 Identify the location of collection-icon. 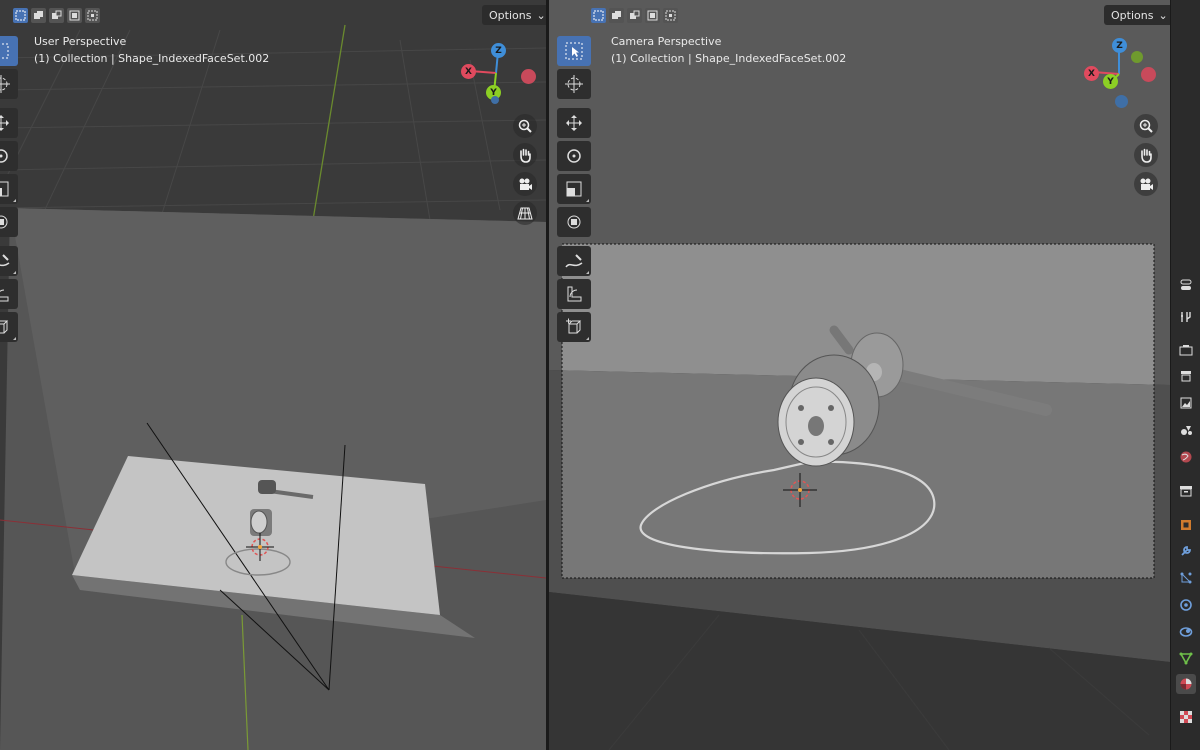
(1186, 457).